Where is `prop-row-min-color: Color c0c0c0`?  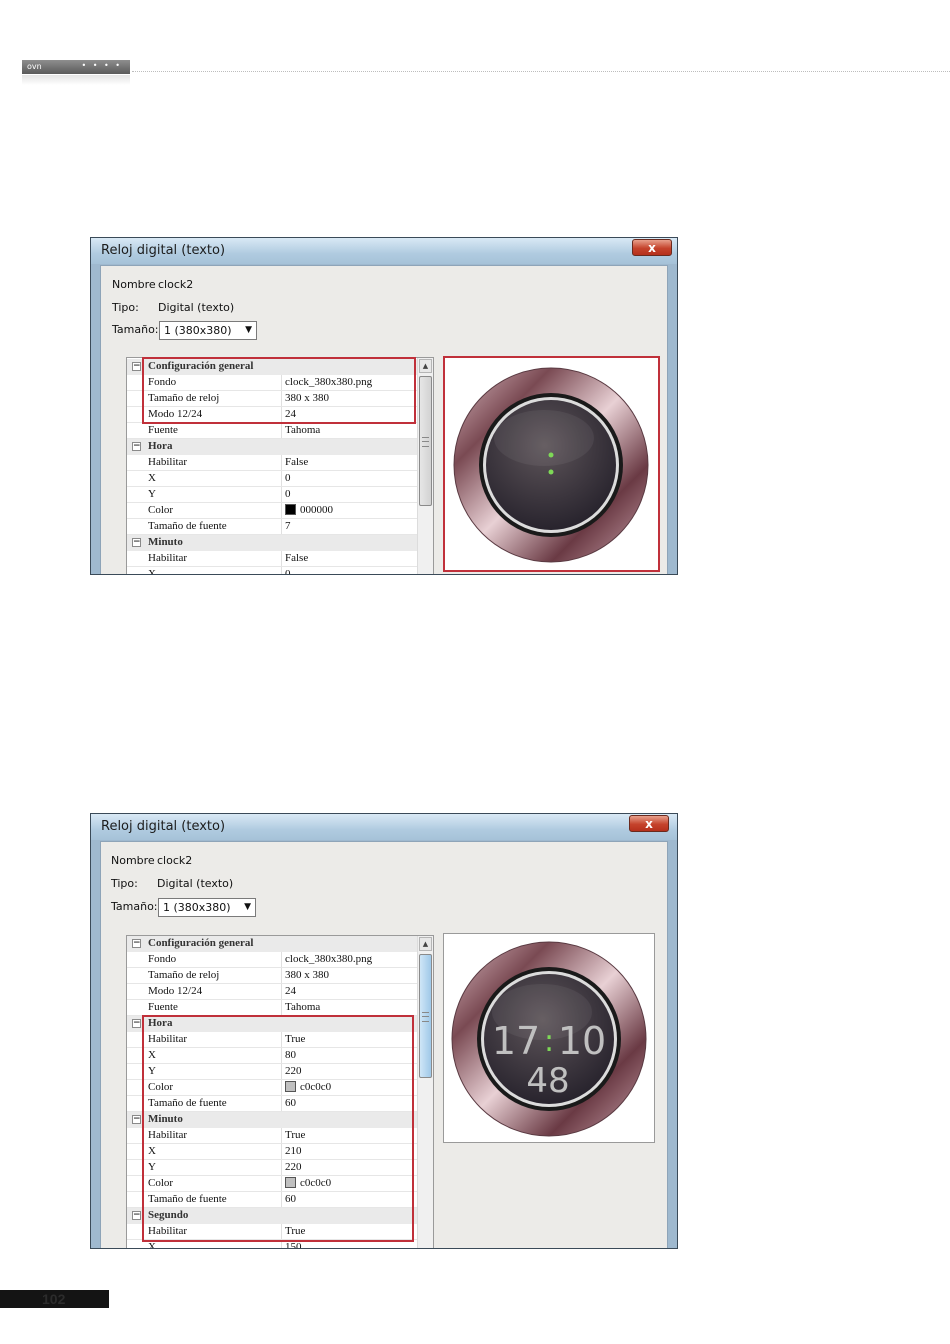
prop-row-min-color: Color c0c0c0 is located at coordinates (272, 1184).